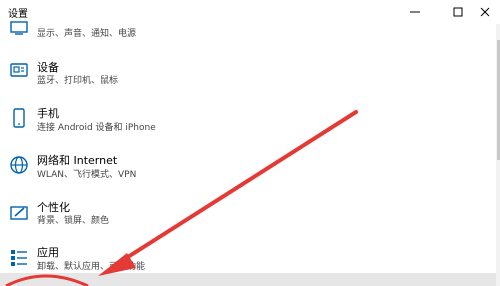  What do you see at coordinates (48, 252) in the screenshot?
I see `settings-item-label: 应用` at bounding box center [48, 252].